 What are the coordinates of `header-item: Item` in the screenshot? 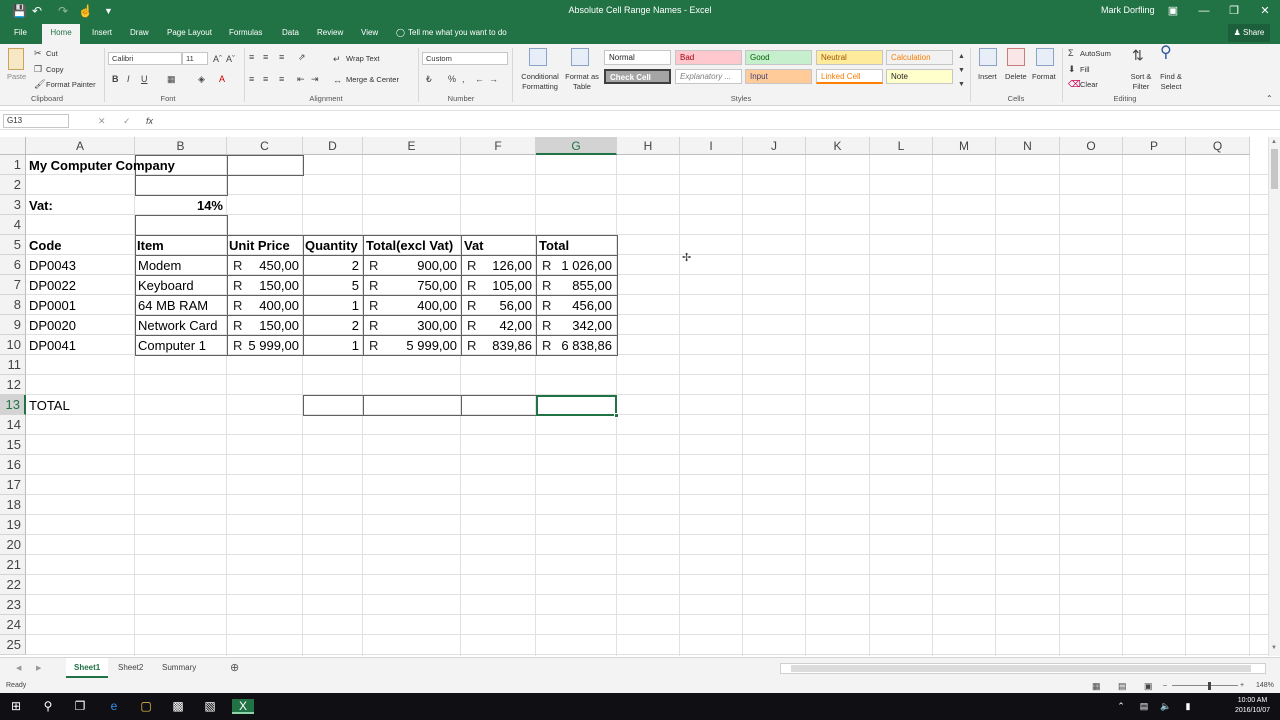 It's located at (150, 246).